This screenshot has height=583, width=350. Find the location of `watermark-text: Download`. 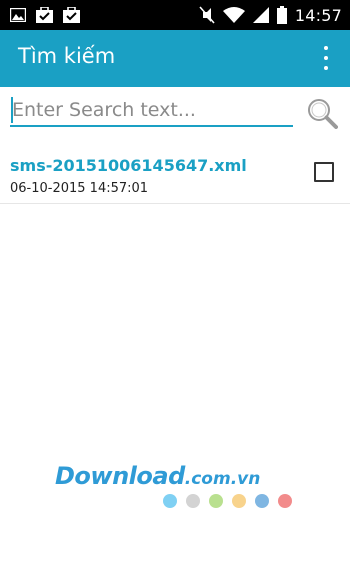

watermark-text: Download is located at coordinates (120, 476).